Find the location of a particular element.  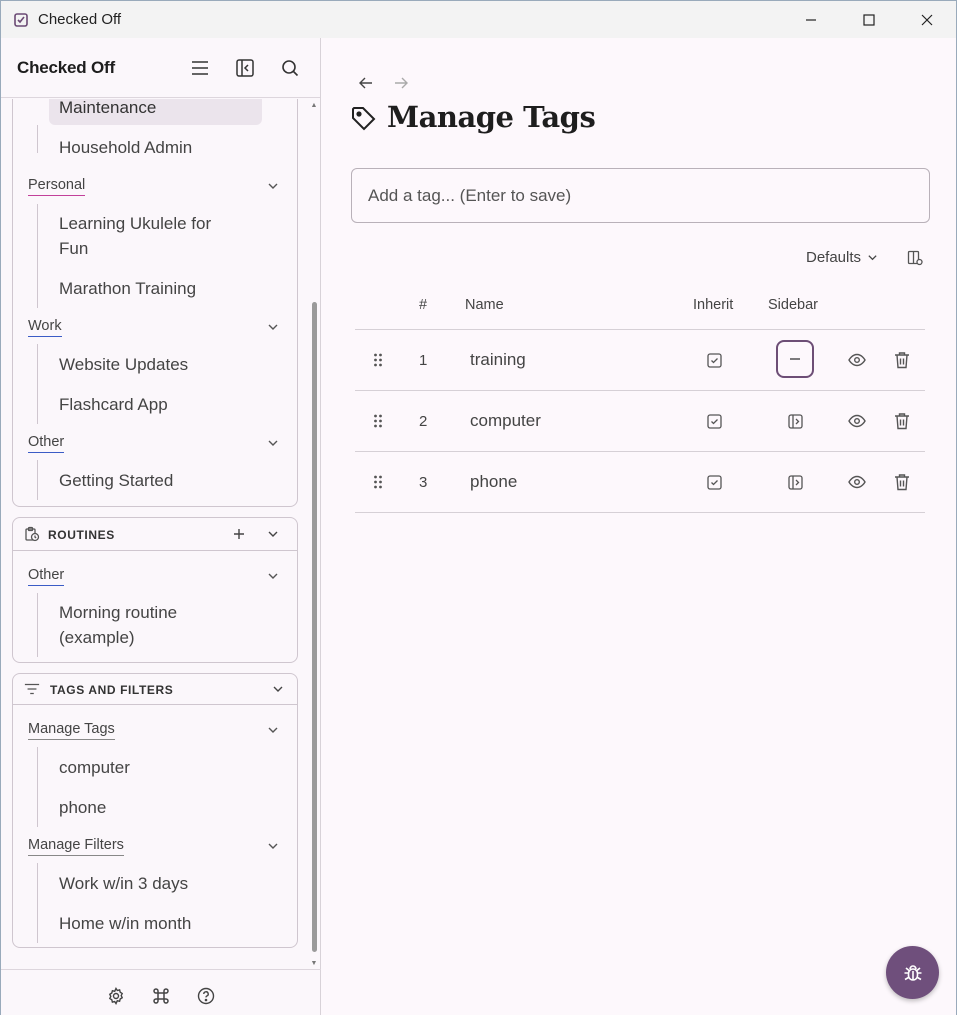

sidebar-item-filter-home: Home w/in month is located at coordinates (125, 923).